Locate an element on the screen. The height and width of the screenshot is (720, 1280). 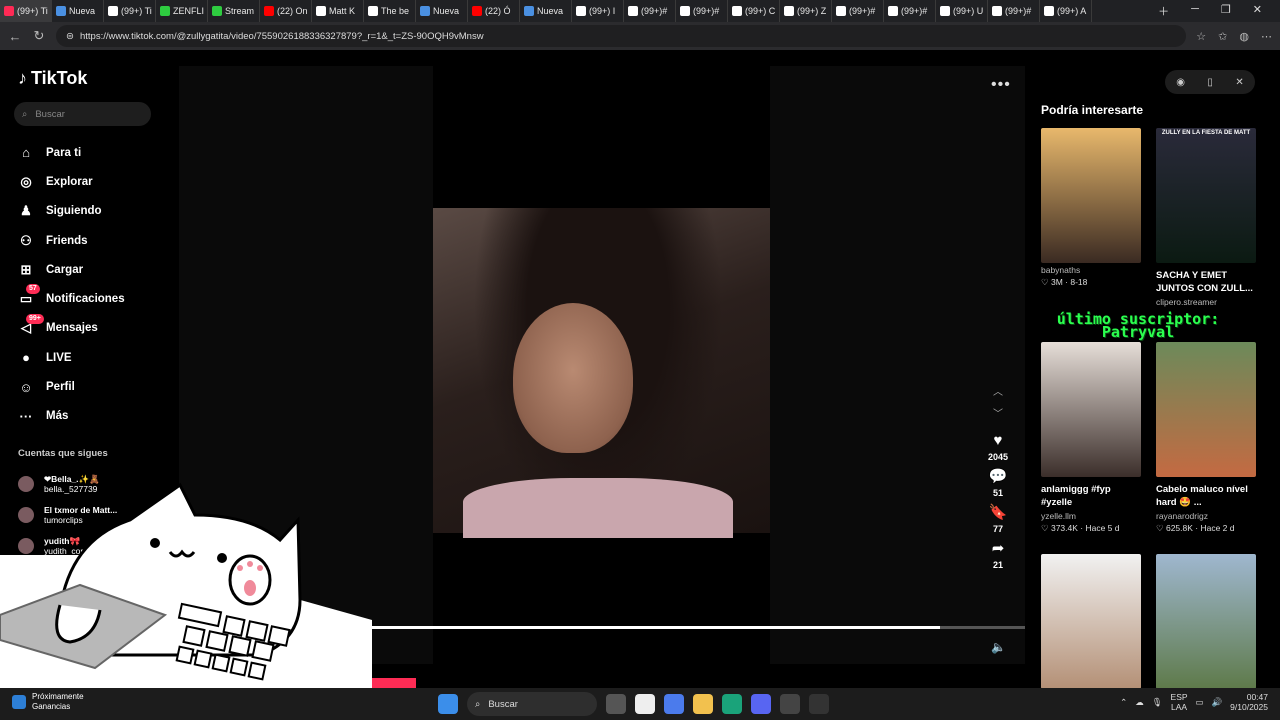
browser-tab: (99+) C is located at coordinates (754, 11).